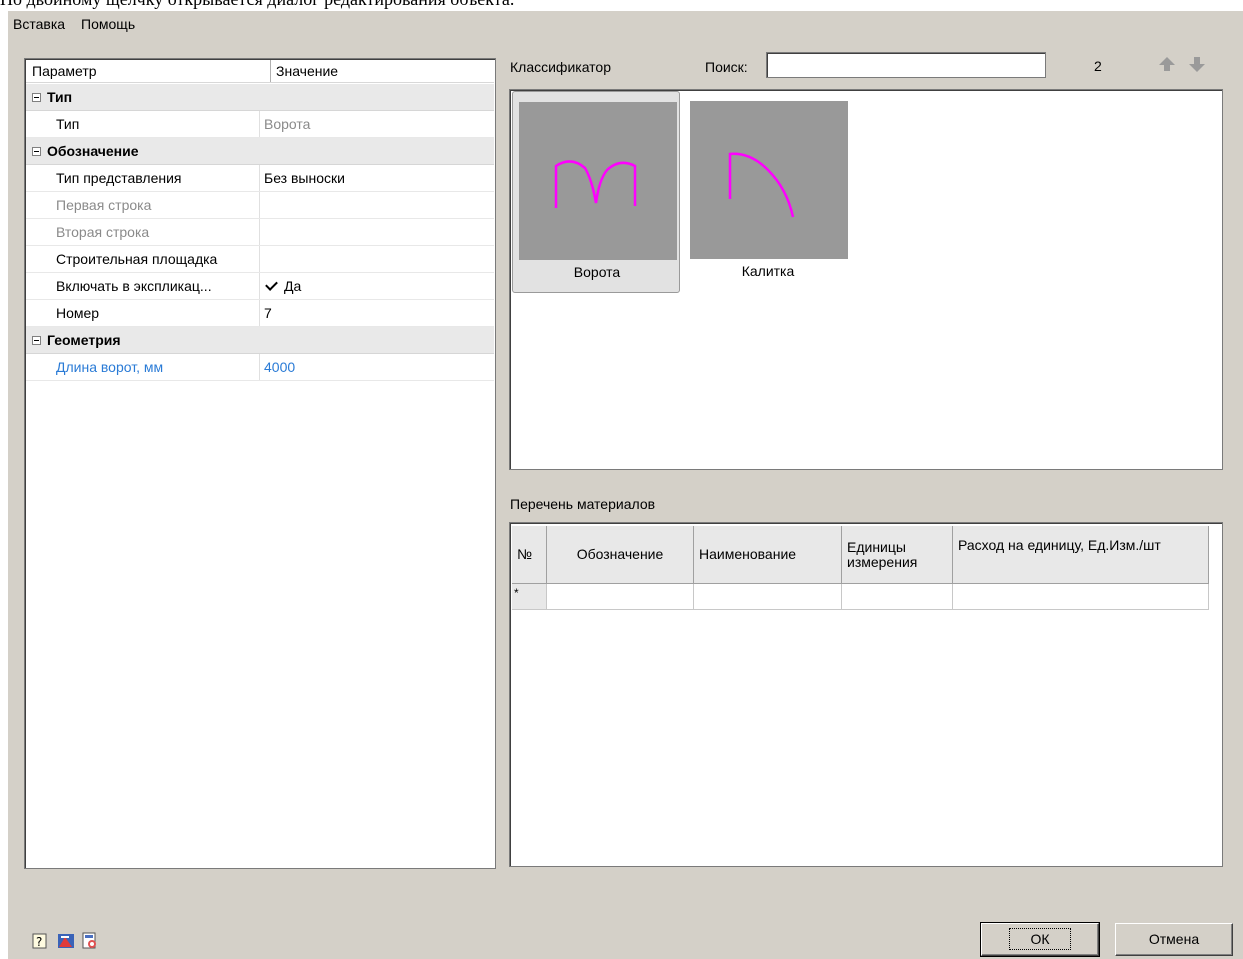 The width and height of the screenshot is (1243, 959). What do you see at coordinates (377, 178) in the screenshot?
I see `property-value: Без выноски` at bounding box center [377, 178].